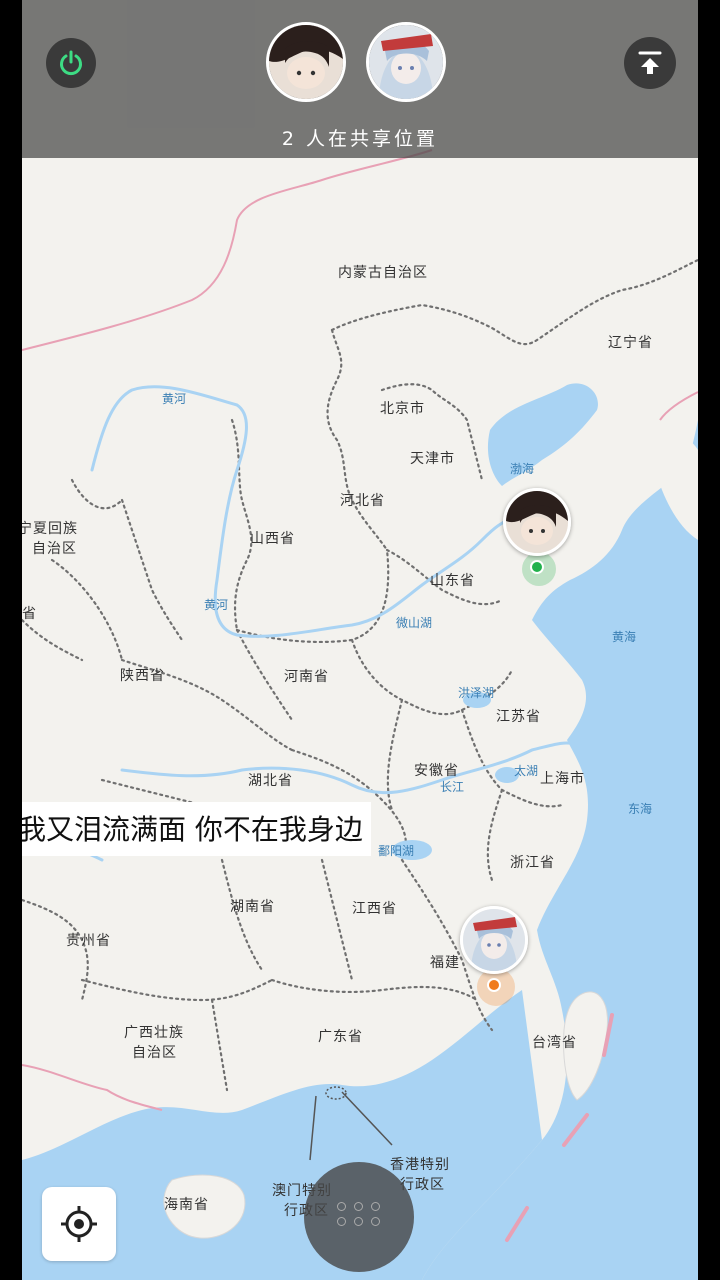 The height and width of the screenshot is (1280, 720). I want to click on power-button, so click(71, 63).